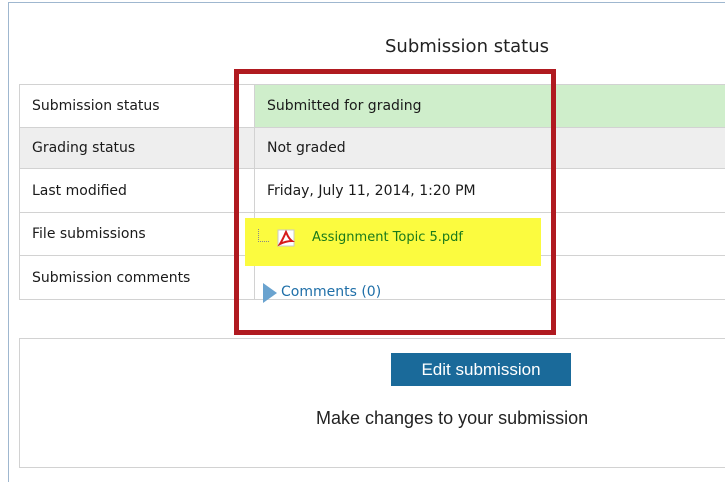 The image size is (725, 482). What do you see at coordinates (137, 191) in the screenshot?
I see `row-label: Last modified` at bounding box center [137, 191].